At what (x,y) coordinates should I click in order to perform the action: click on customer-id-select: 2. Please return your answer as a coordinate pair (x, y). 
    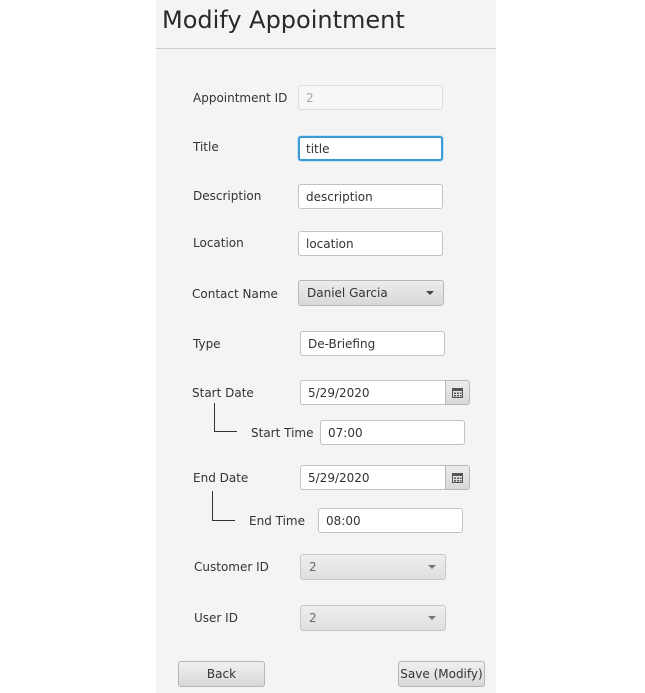
    Looking at the image, I should click on (373, 567).